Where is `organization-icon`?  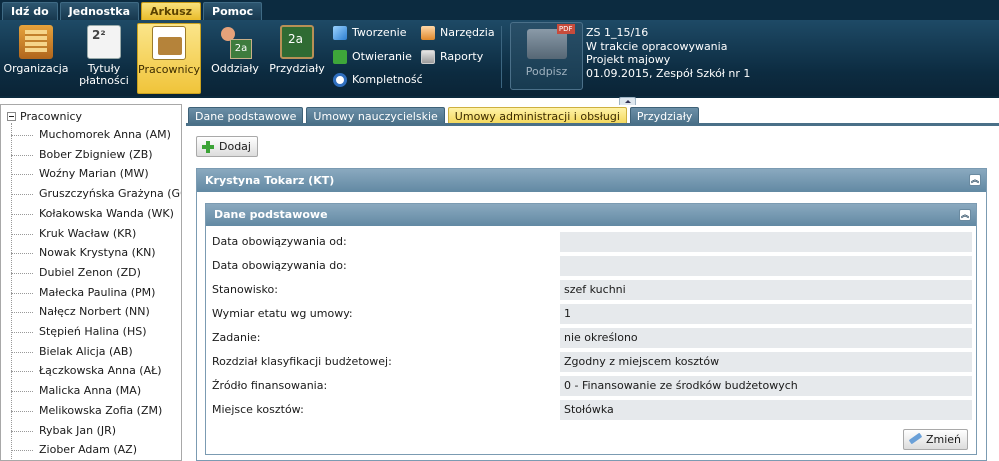 organization-icon is located at coordinates (36, 42).